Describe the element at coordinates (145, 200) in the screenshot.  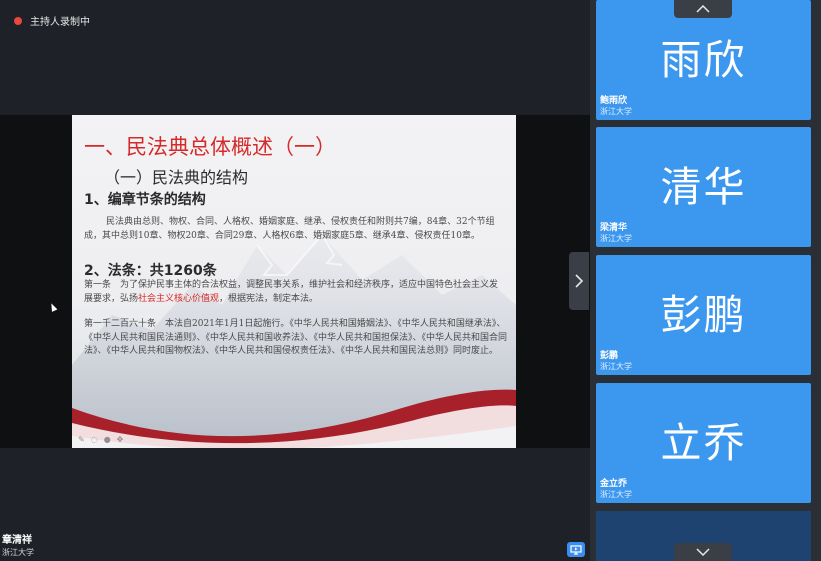
I see `slide-heading-chapters: 1、编章节条的结构` at that location.